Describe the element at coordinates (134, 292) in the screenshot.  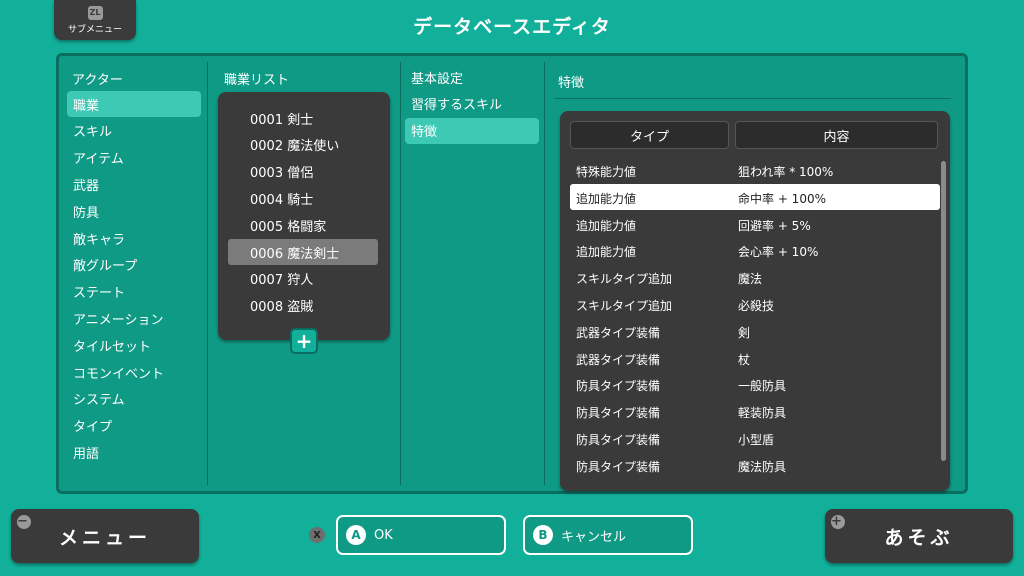
I see `category-item: ステート` at that location.